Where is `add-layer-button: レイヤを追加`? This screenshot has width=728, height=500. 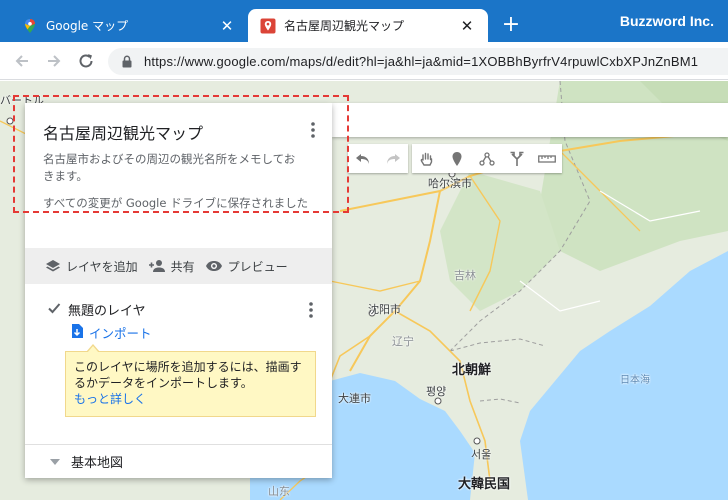
add-layer-button: レイヤを追加 is located at coordinates (91, 266).